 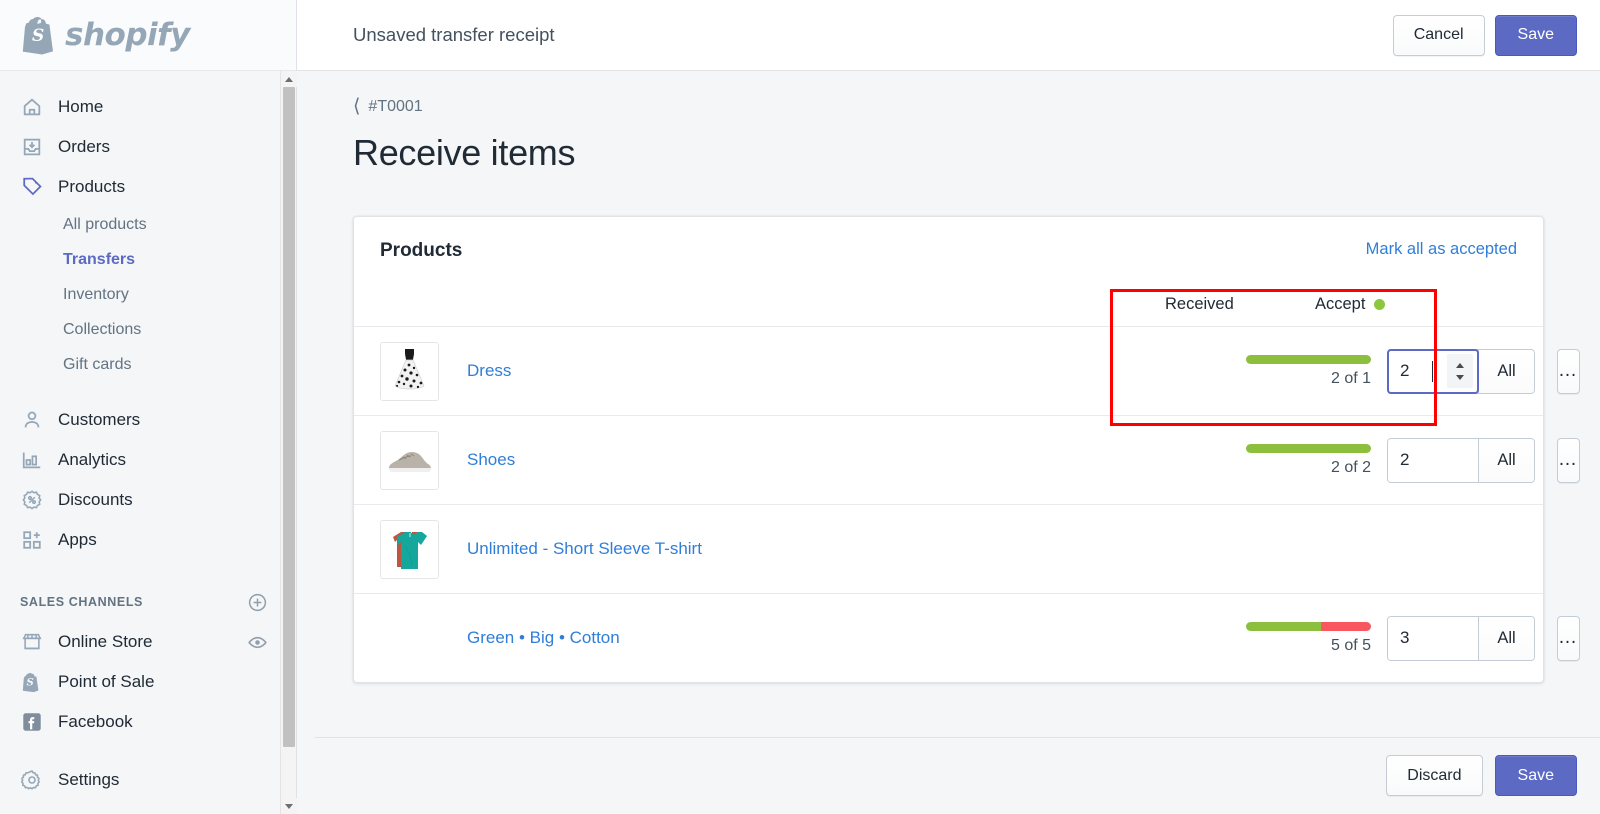 I want to click on variant-link: Green • Big • Cotton, so click(x=543, y=638).